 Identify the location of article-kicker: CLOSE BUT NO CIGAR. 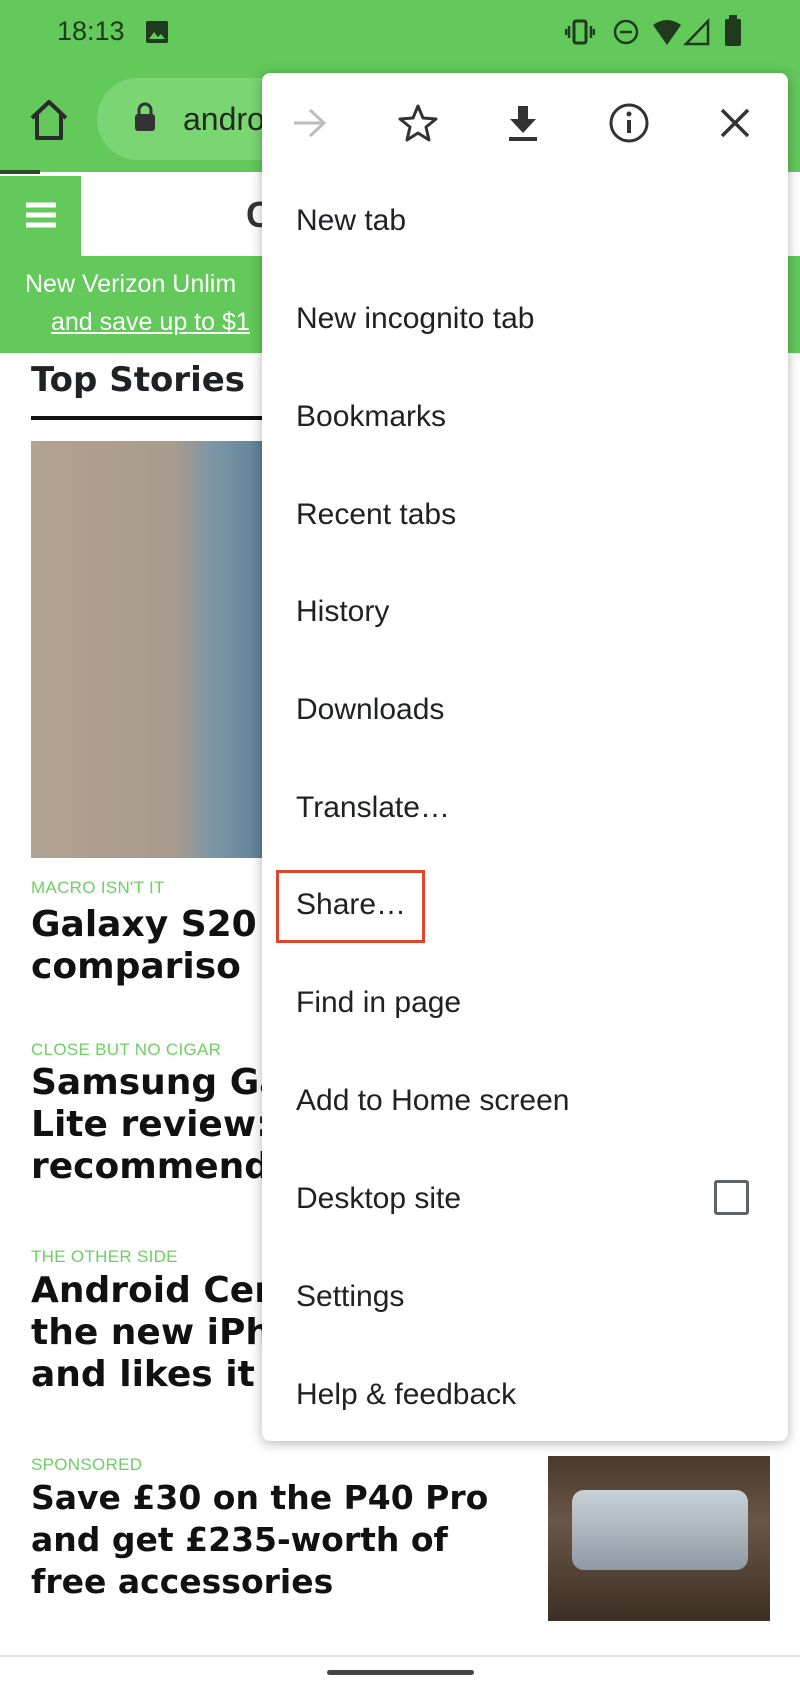
(126, 1050).